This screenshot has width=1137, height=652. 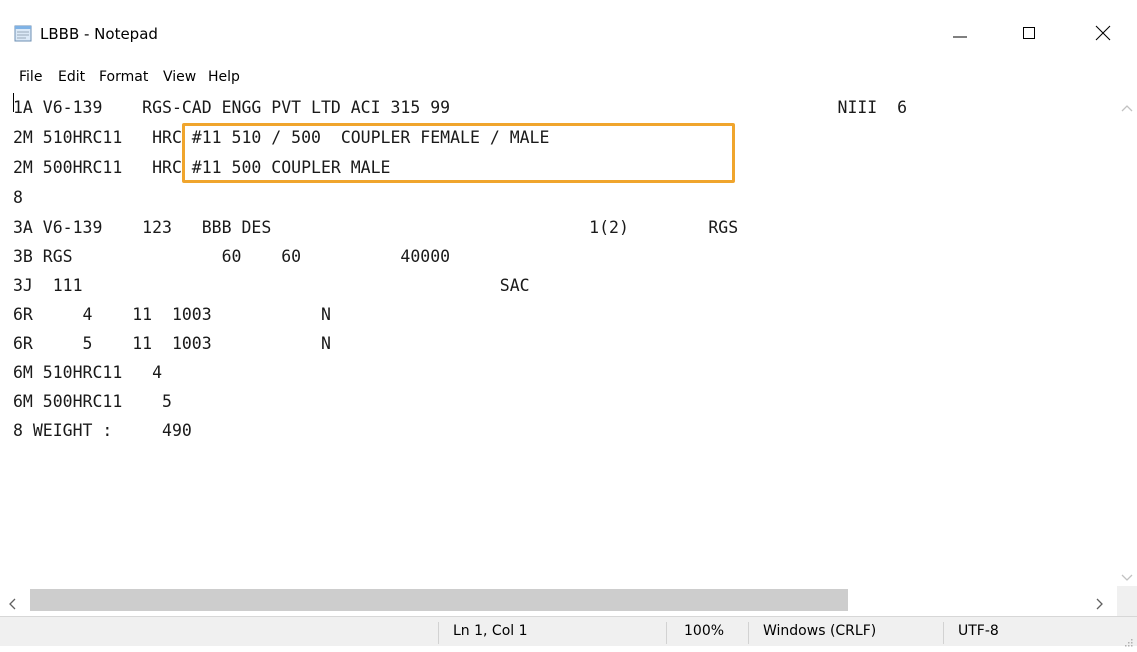 I want to click on editor-line: 6M 510HRC11 4, so click(x=88, y=372).